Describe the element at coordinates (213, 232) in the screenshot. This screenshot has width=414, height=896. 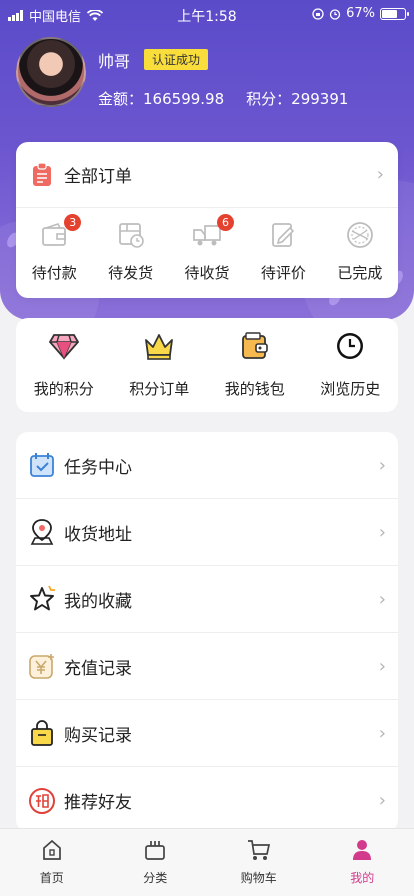
I see `truck-icon: 6` at that location.